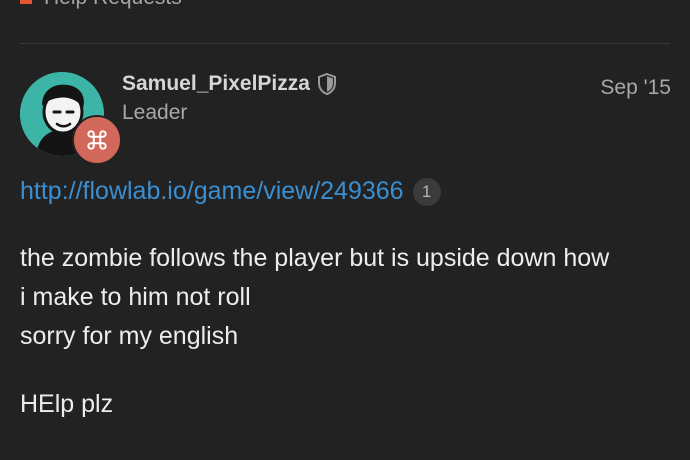 The height and width of the screenshot is (460, 690). Describe the element at coordinates (216, 84) in the screenshot. I see `author-username: Samuel_PixelPizza` at that location.